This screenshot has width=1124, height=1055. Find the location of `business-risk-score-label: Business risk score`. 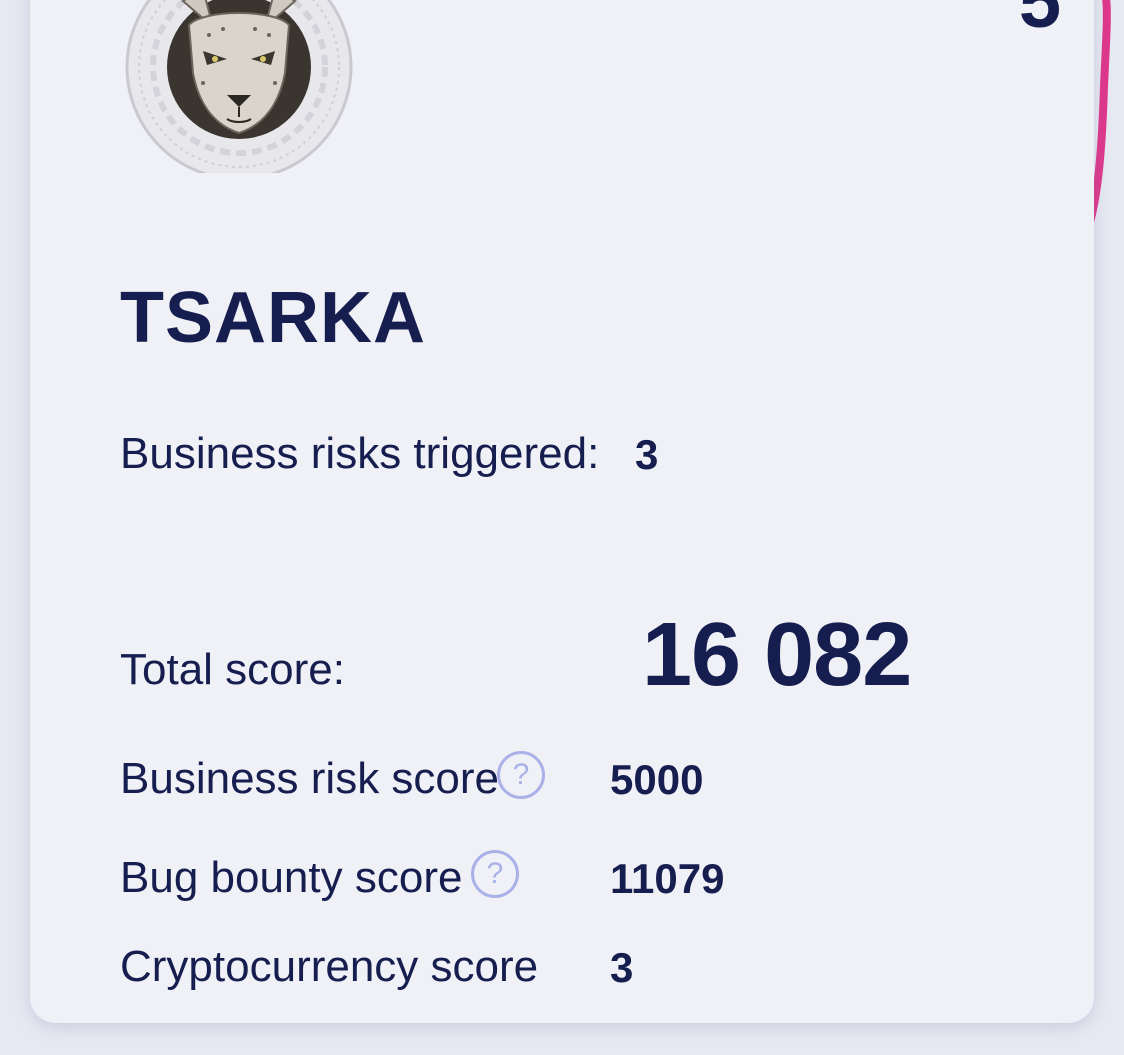

business-risk-score-label: Business risk score is located at coordinates (310, 778).